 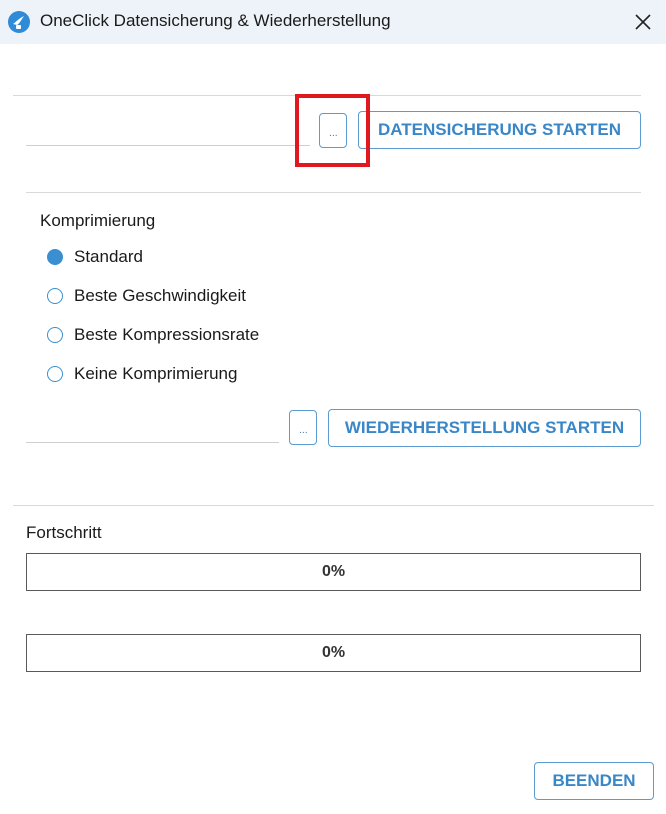 I want to click on radio-no-compression: Keine Komprimierung, so click(x=142, y=374).